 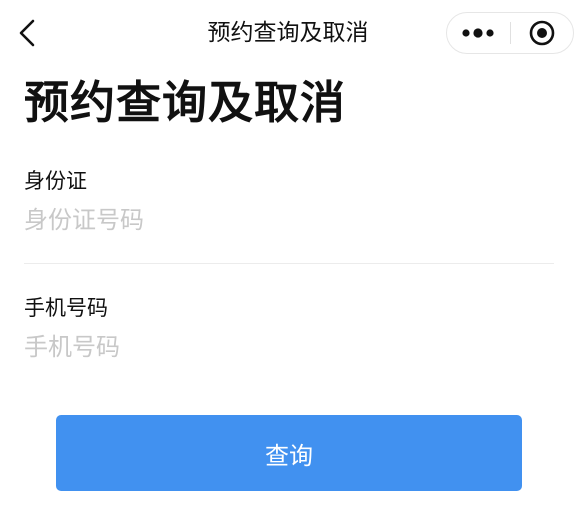 What do you see at coordinates (55, 181) in the screenshot?
I see `id-card-label: 身份证` at bounding box center [55, 181].